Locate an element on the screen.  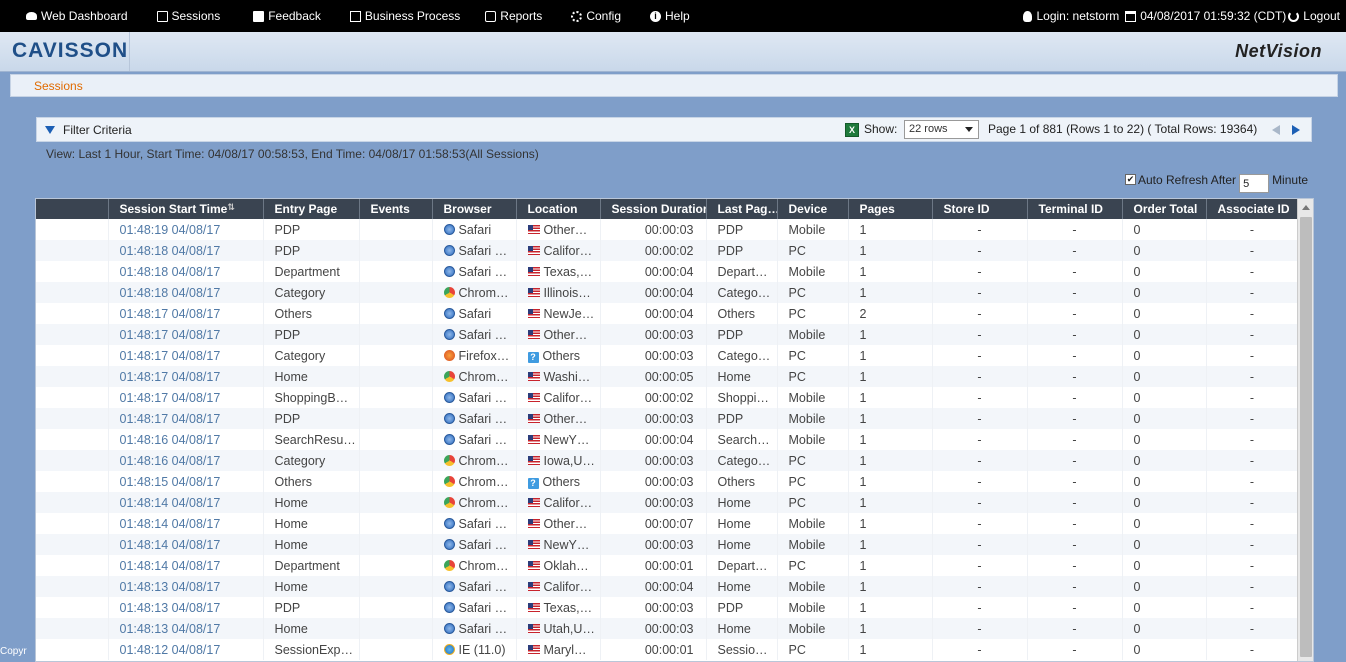
column-header: Session Duration is located at coordinates (653, 209).